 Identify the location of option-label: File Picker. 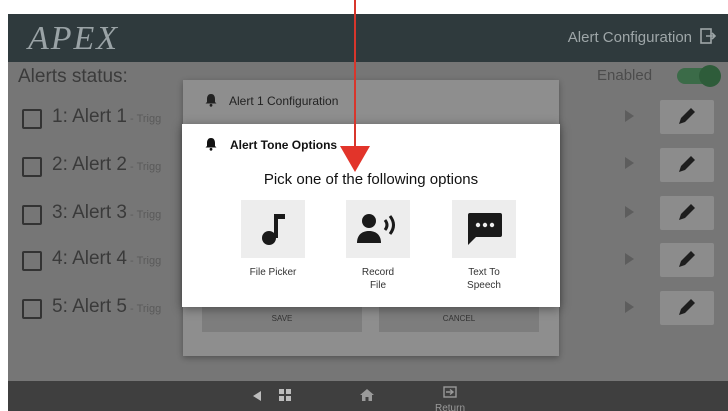
(273, 272).